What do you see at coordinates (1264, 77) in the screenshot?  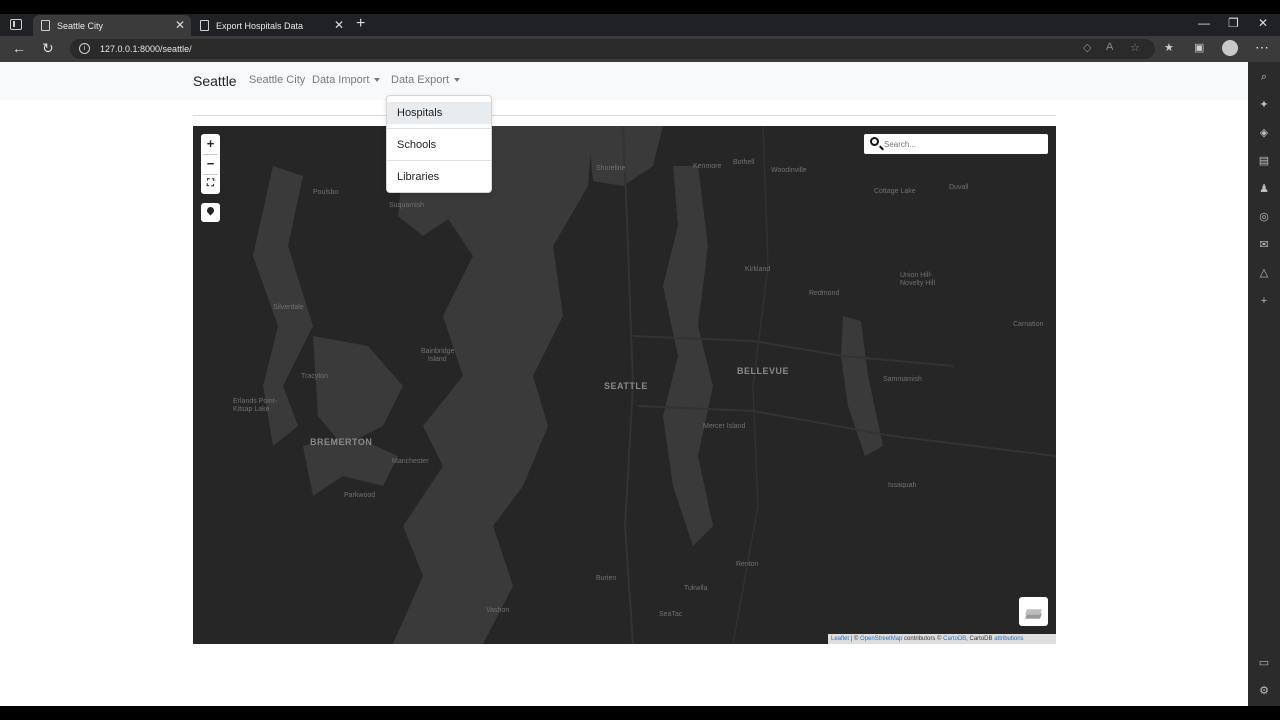 I see `search-icon: ⌕` at bounding box center [1264, 77].